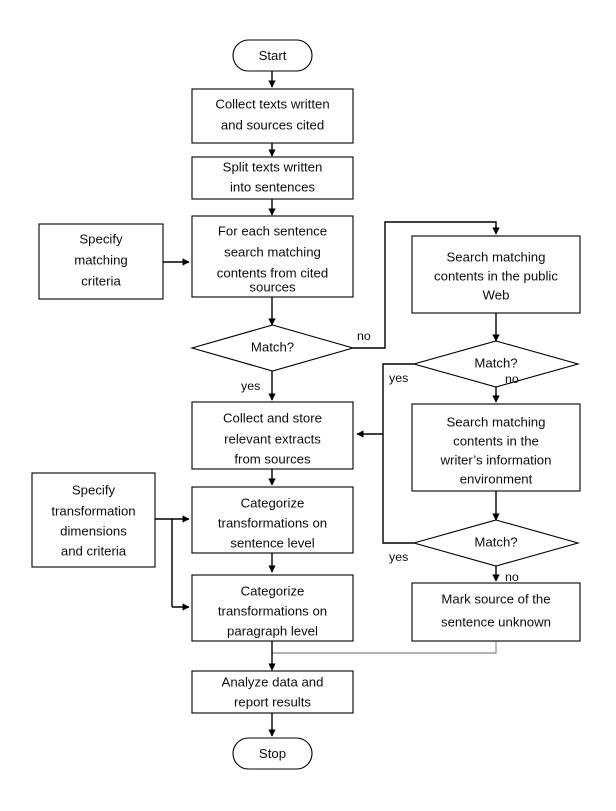 The width and height of the screenshot is (616, 811). What do you see at coordinates (250, 386) in the screenshot?
I see `edge-label-match1-yes: yes` at bounding box center [250, 386].